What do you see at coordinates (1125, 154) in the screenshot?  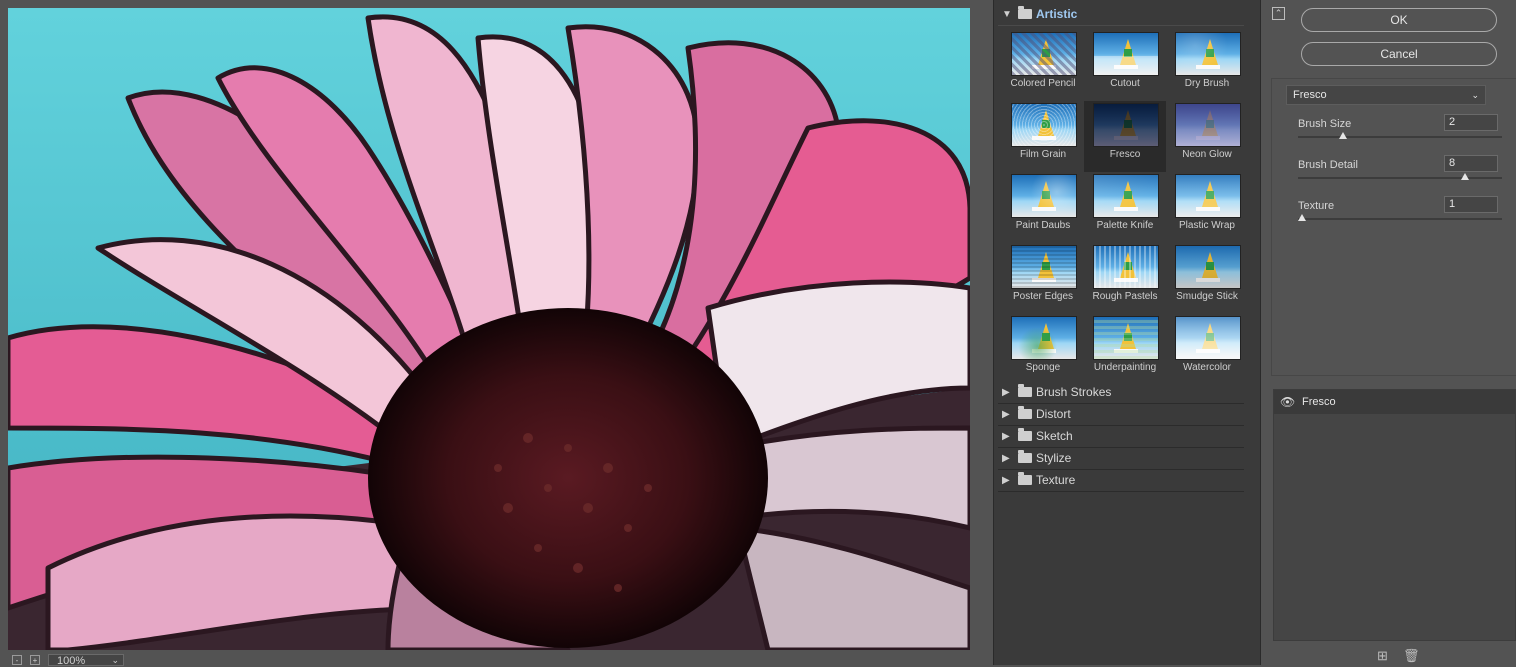 I see `filter-name: Fresco` at bounding box center [1125, 154].